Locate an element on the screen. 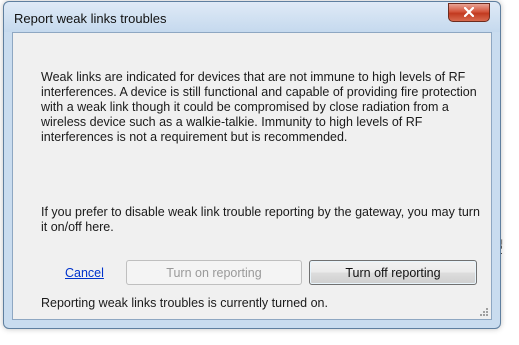  title-bar: Report weak links troubles is located at coordinates (252, 17).